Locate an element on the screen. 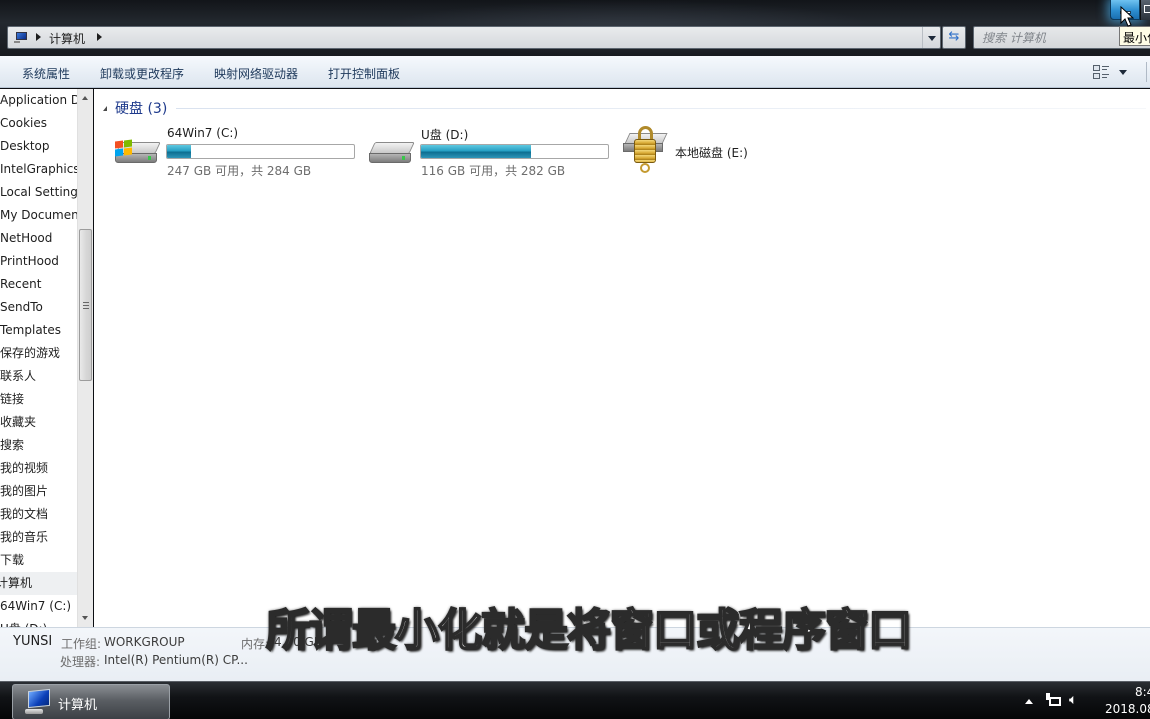 This screenshot has height=719, width=1150. drive-name: U盘 (D:) is located at coordinates (445, 135).